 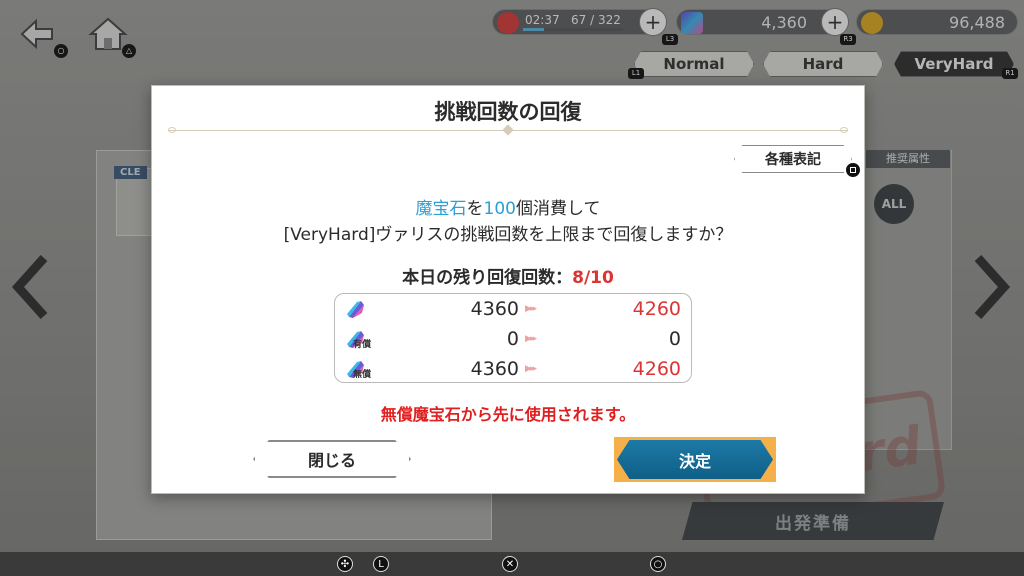 I want to click on confirm-button-frame: 決定, so click(x=695, y=459).